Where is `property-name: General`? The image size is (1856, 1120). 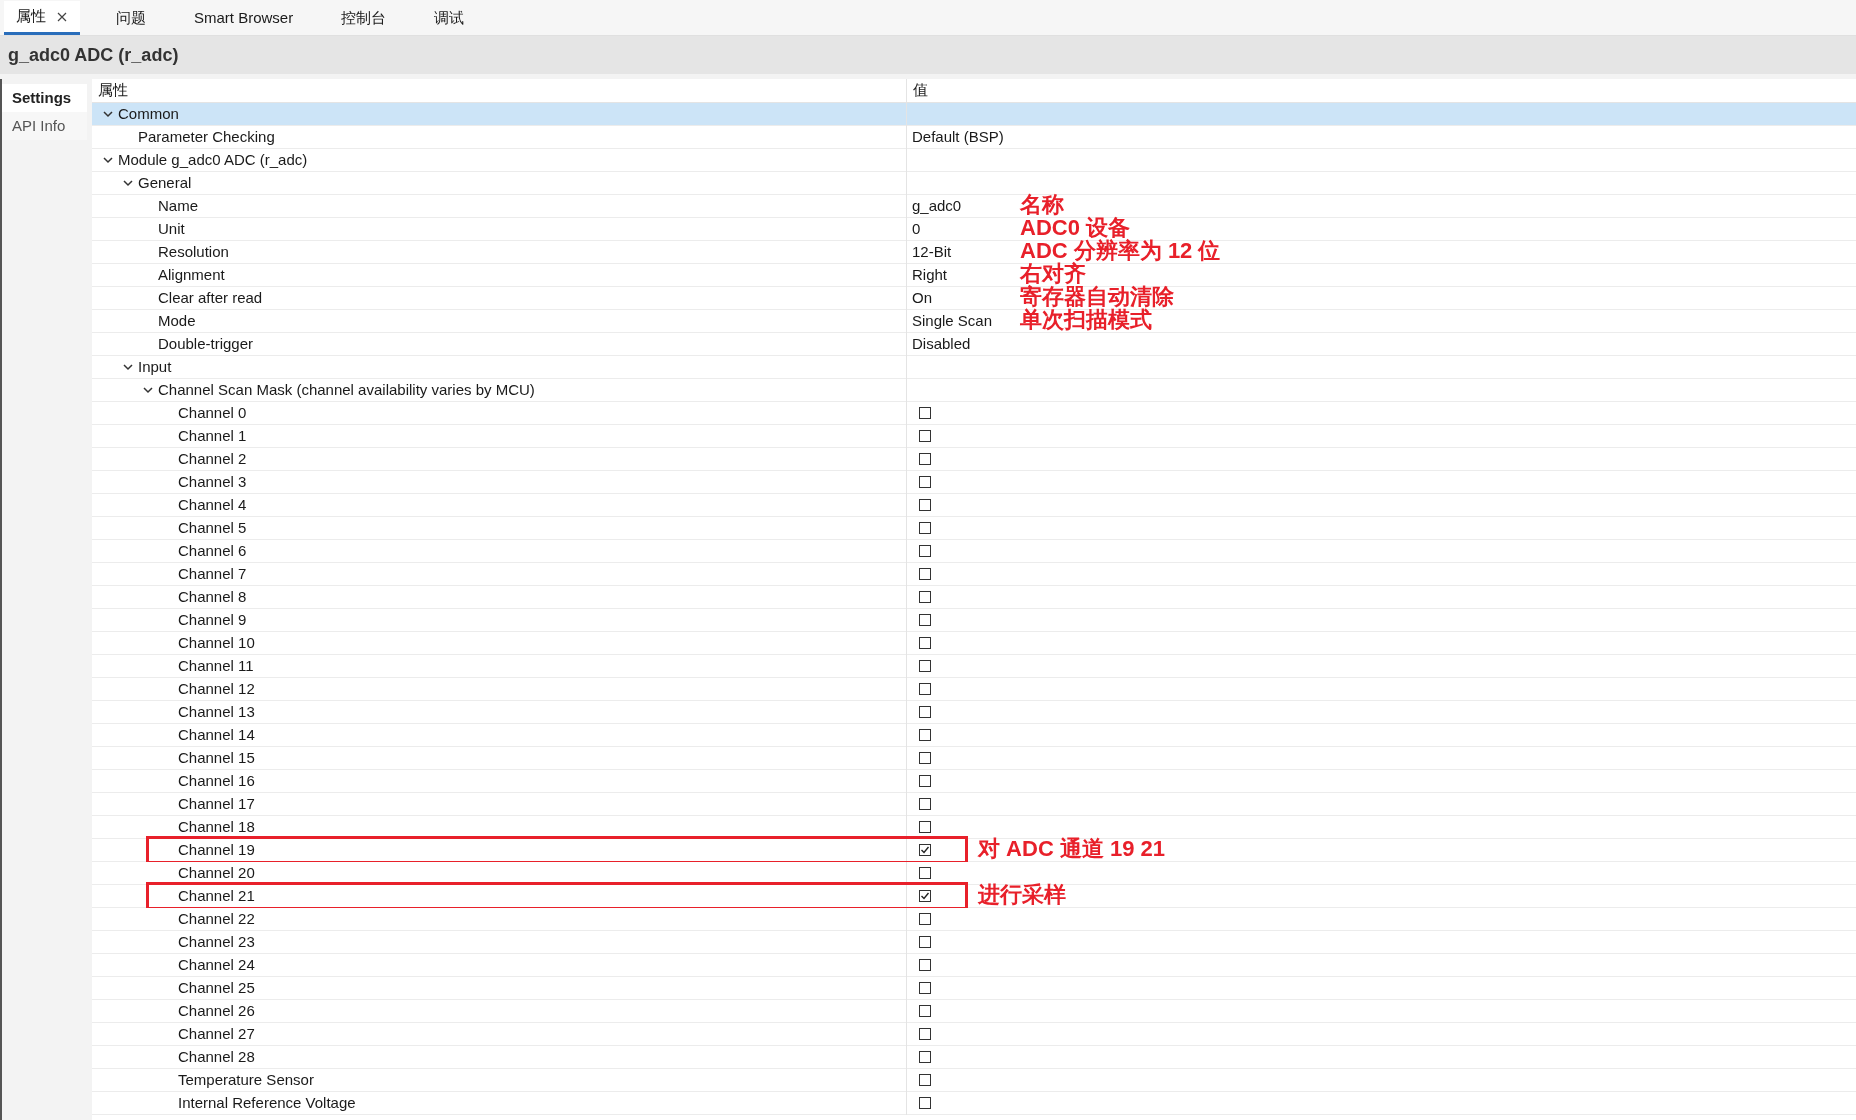
property-name: General is located at coordinates (165, 183).